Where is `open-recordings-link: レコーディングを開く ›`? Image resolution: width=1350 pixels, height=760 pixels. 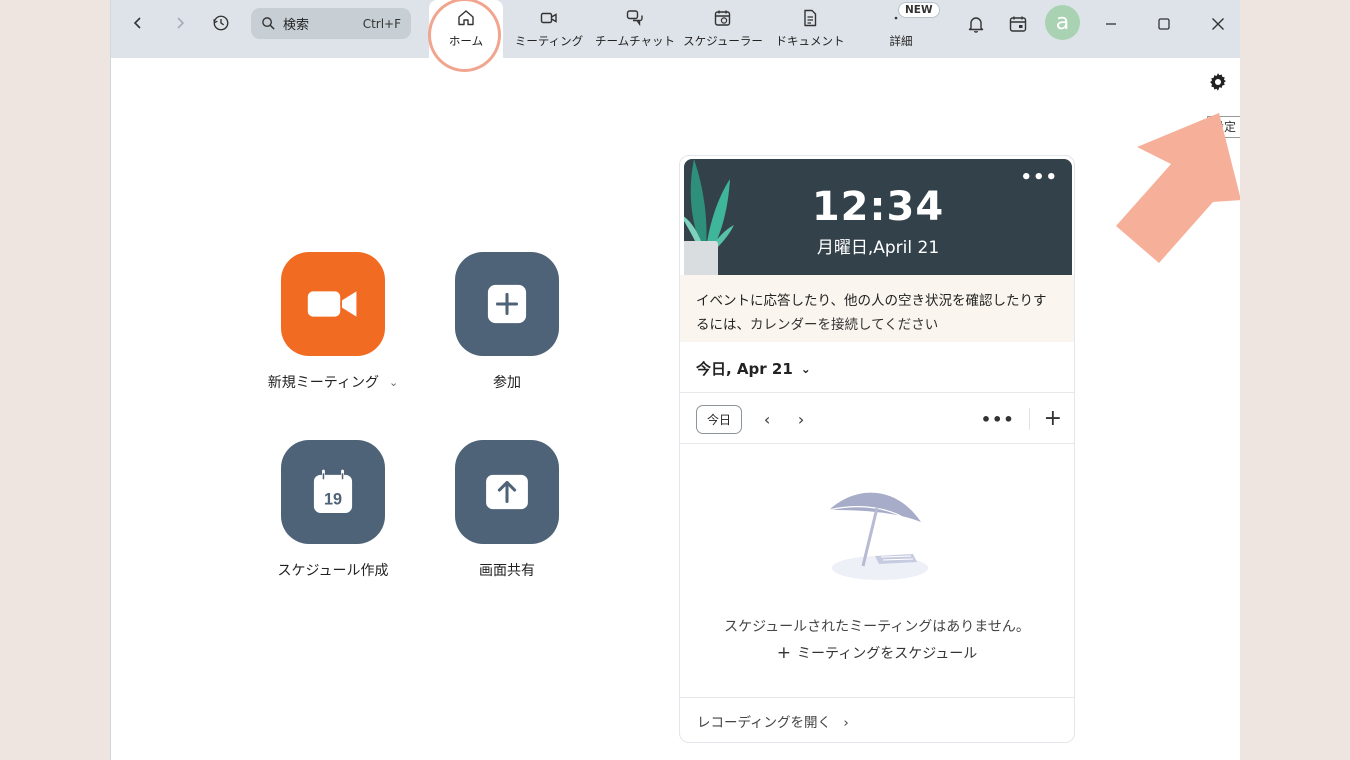 open-recordings-link: レコーディングを開く › is located at coordinates (773, 721).